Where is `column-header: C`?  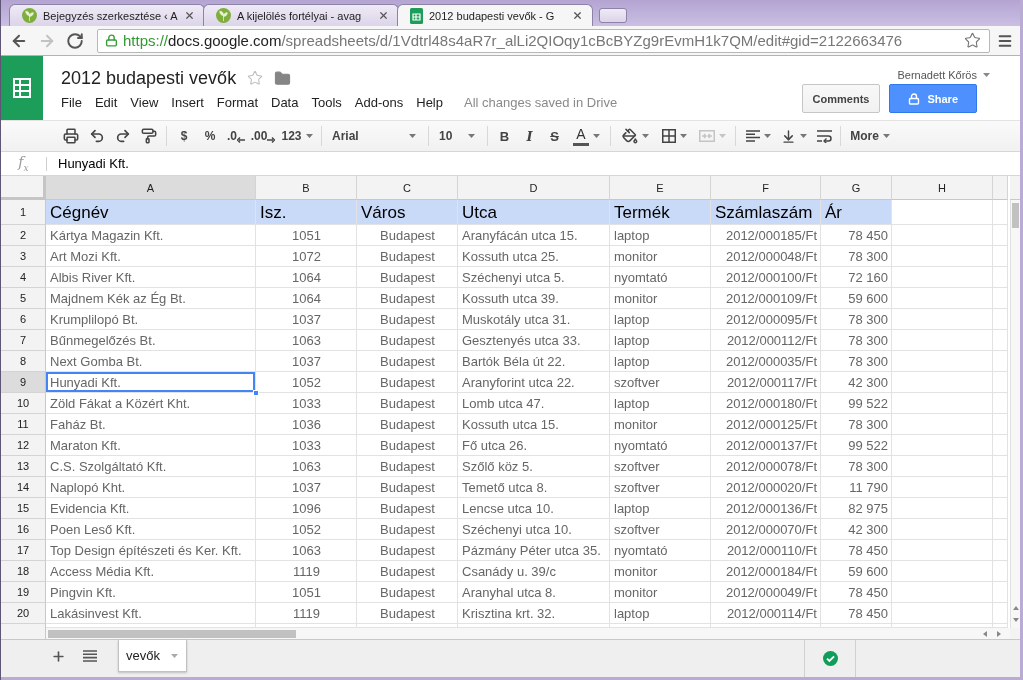 column-header: C is located at coordinates (407, 188).